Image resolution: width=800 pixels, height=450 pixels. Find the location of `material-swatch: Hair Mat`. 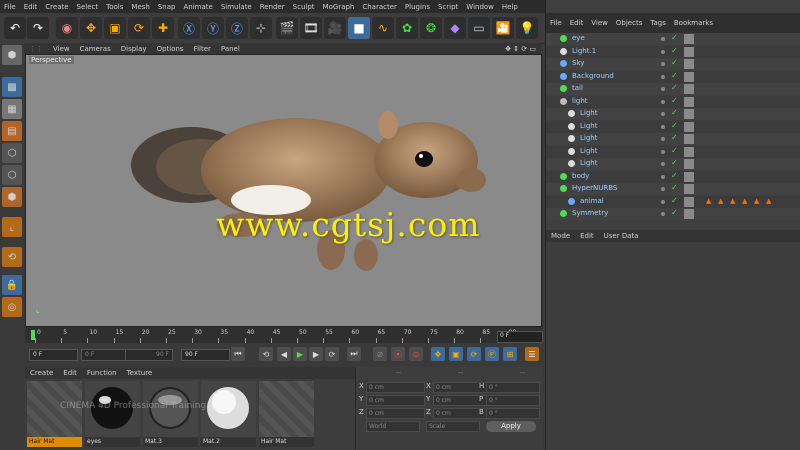

material-swatch: Hair Mat is located at coordinates (286, 414).